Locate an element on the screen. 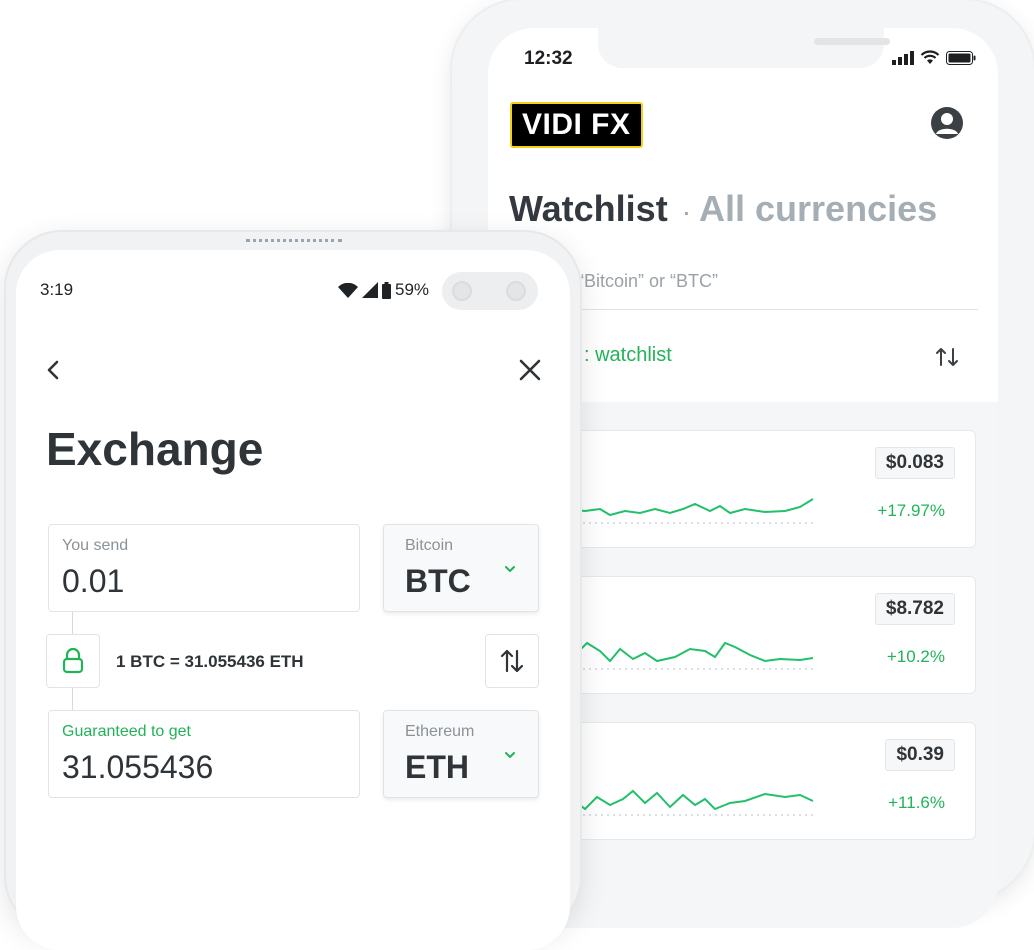 Image resolution: width=1034 pixels, height=950 pixels. change-percent: +10.2% is located at coordinates (915, 656).